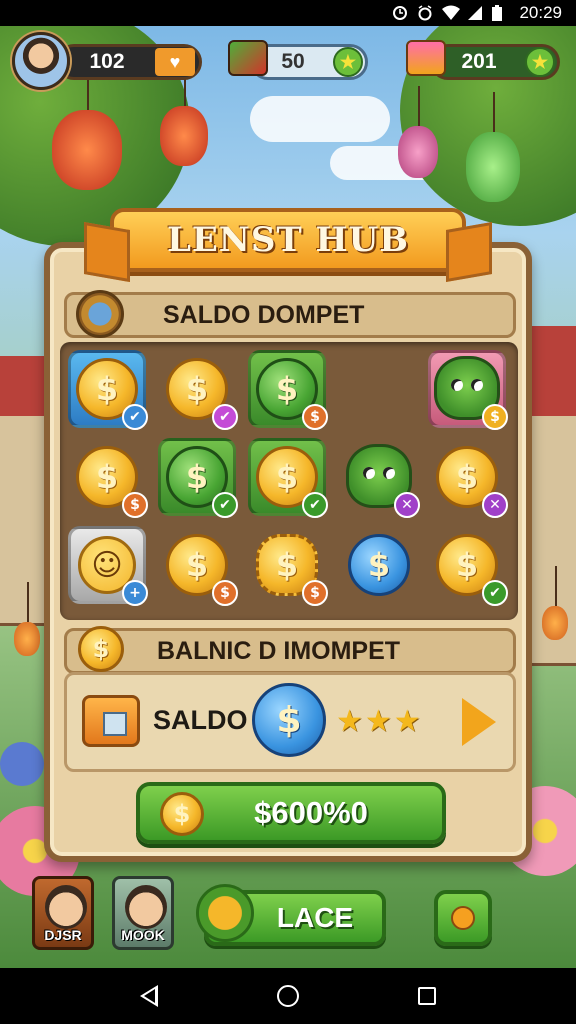 Image resolution: width=576 pixels, height=1024 pixels. Describe the element at coordinates (315, 917) in the screenshot. I see `lace-button-label: LACE` at that location.